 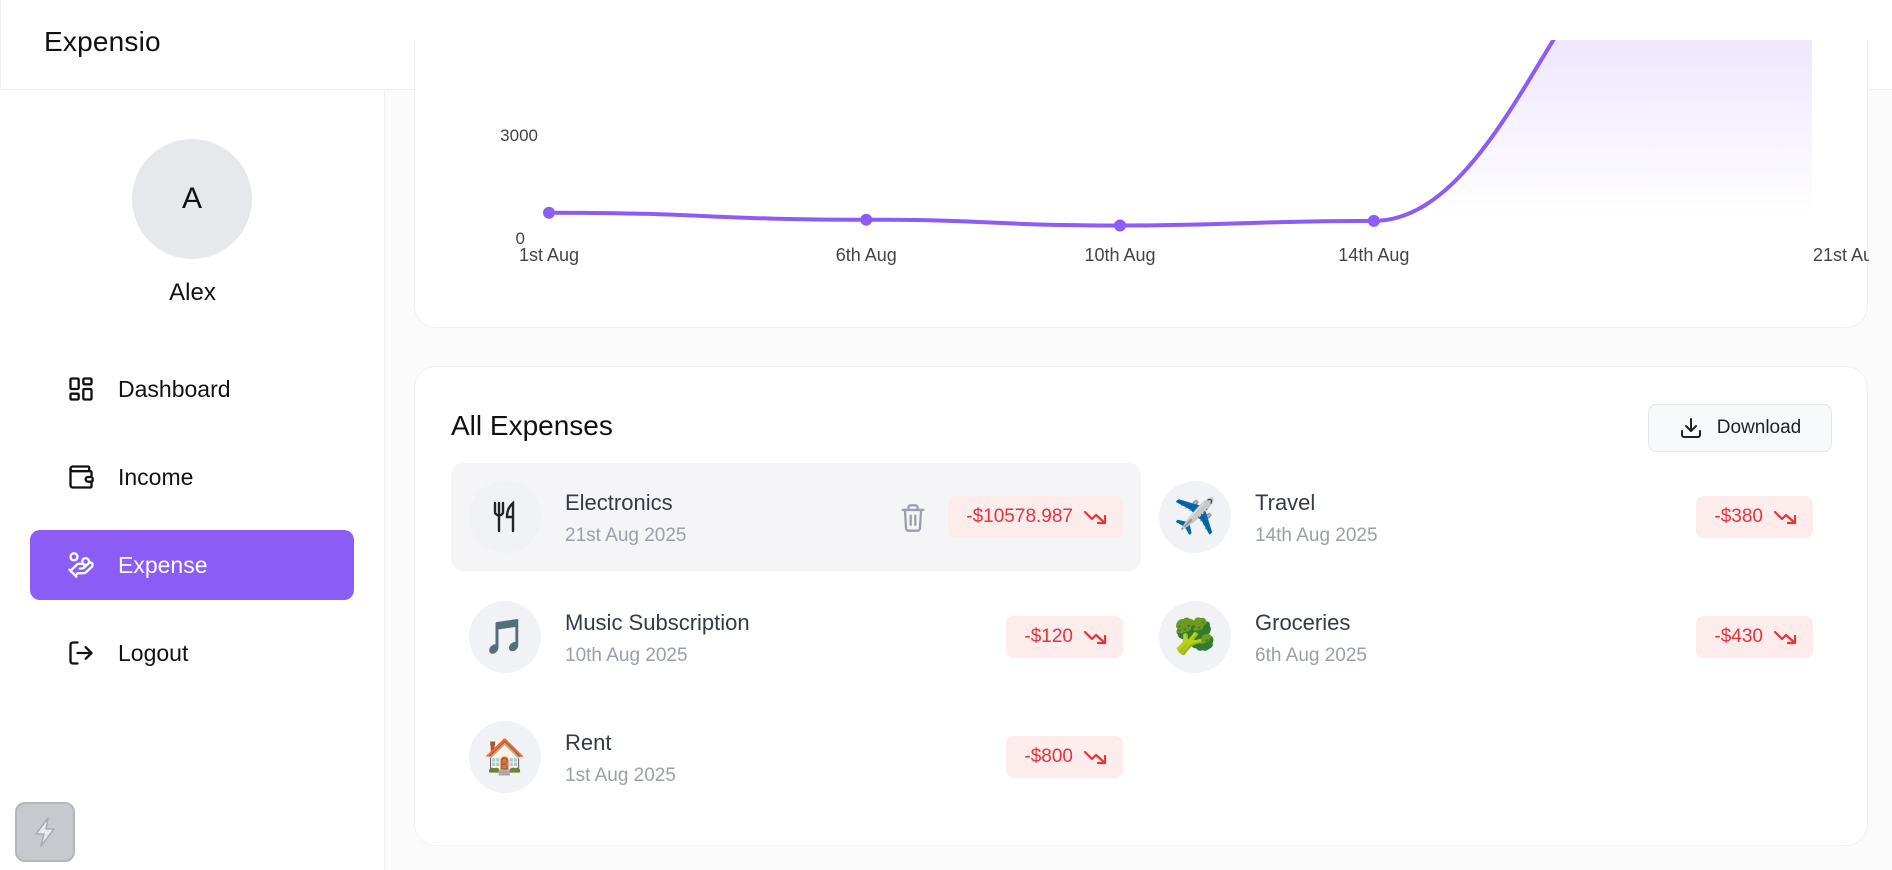 I want to click on download-button: Download, so click(x=1740, y=428).